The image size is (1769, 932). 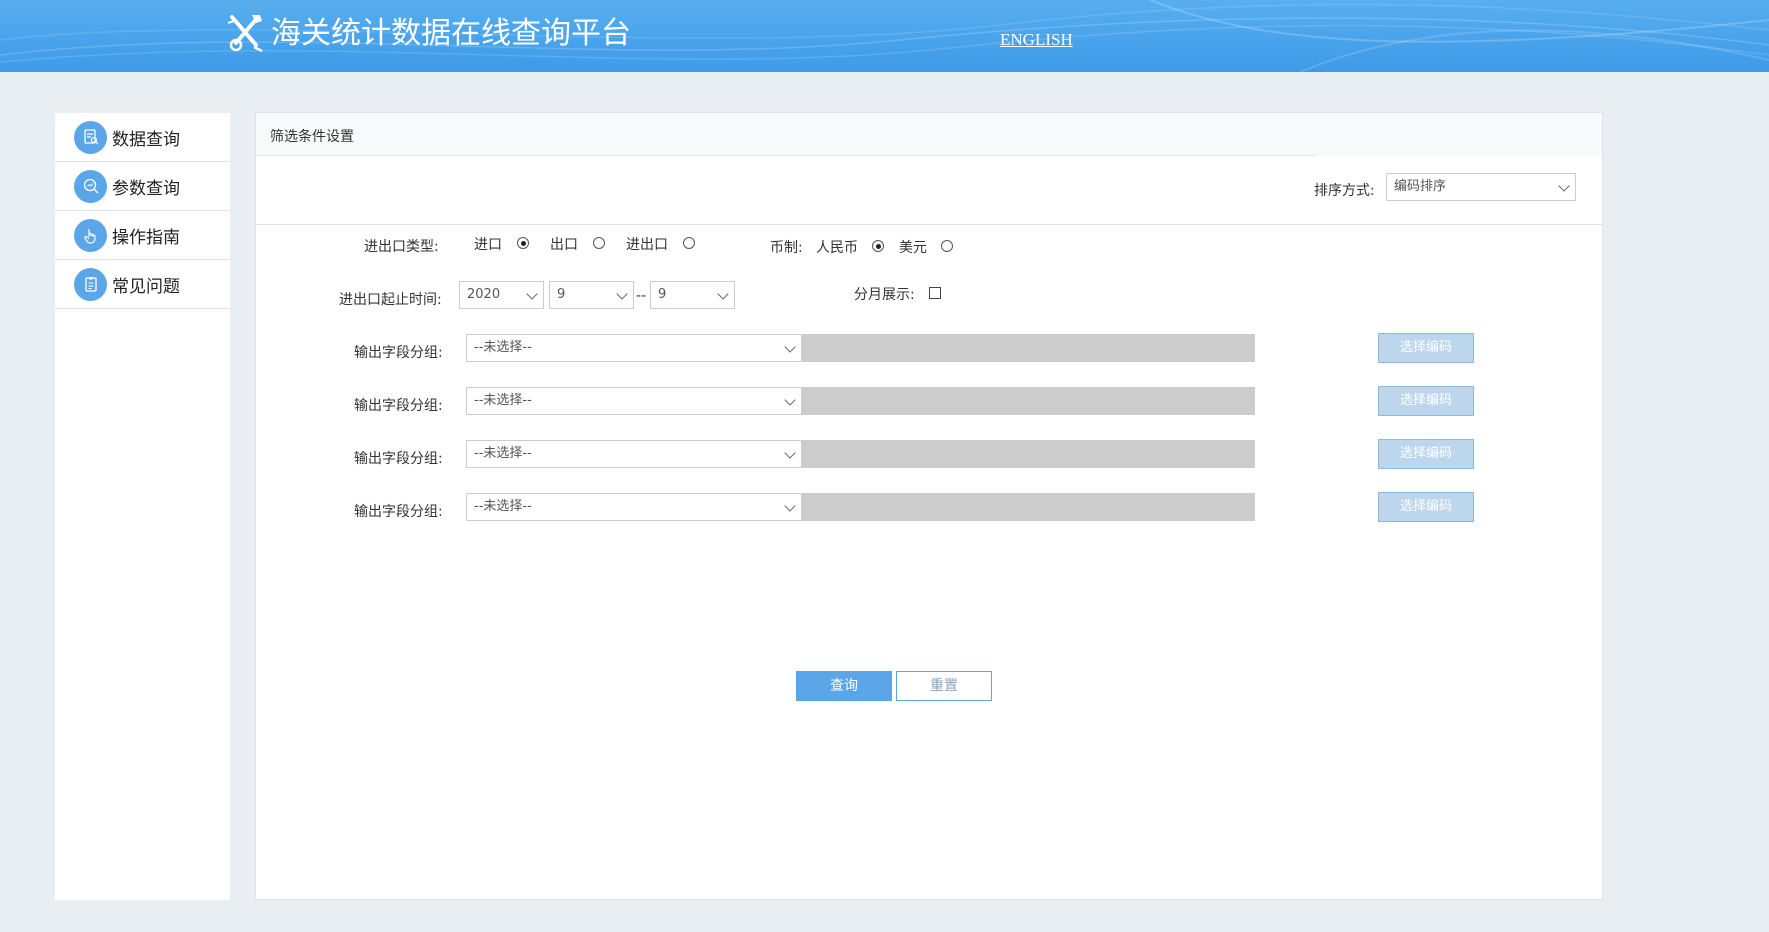 What do you see at coordinates (689, 243) in the screenshot?
I see `trade-option-both-radio` at bounding box center [689, 243].